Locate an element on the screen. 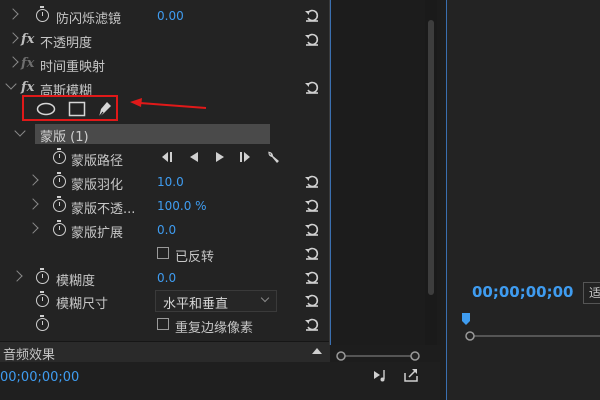 The image size is (600, 400). property-label: 模糊尺寸 is located at coordinates (82, 304).